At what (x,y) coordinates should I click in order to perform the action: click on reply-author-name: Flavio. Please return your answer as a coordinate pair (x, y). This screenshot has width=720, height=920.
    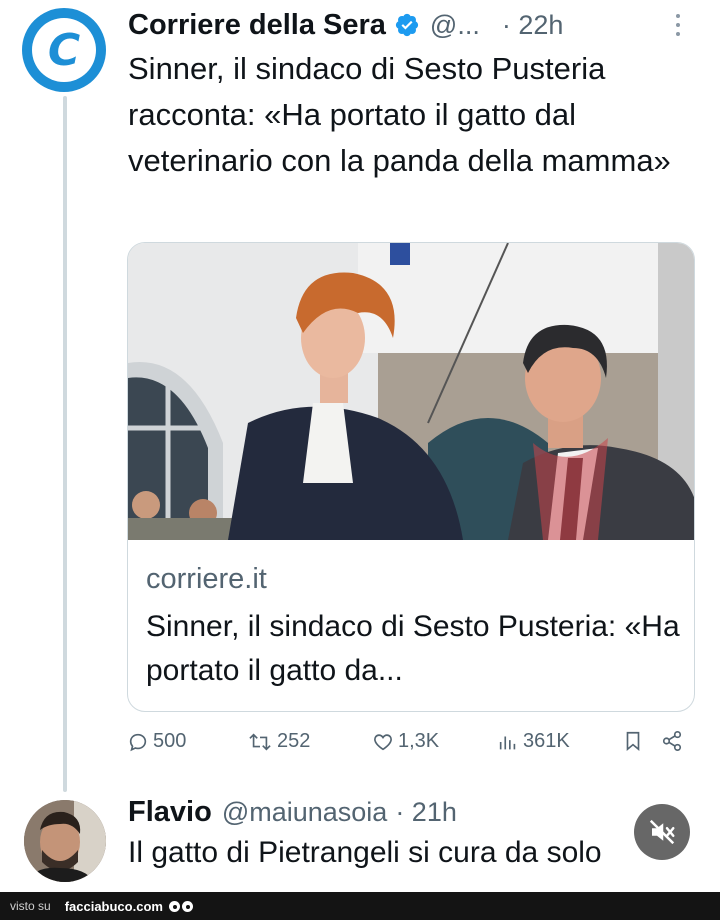
    Looking at the image, I should click on (170, 812).